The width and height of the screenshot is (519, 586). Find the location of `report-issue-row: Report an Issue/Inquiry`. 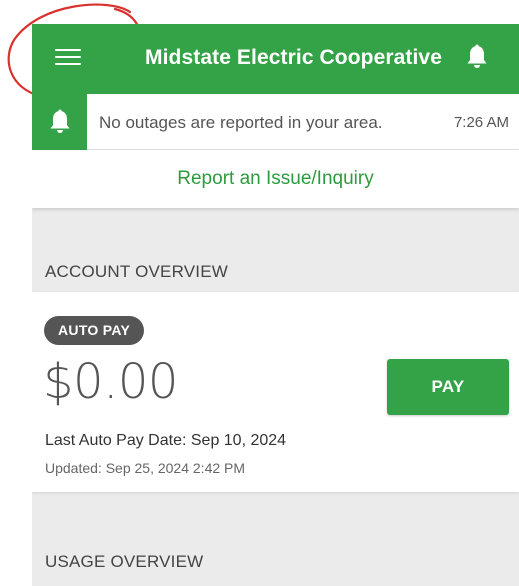

report-issue-row: Report an Issue/Inquiry is located at coordinates (275, 179).